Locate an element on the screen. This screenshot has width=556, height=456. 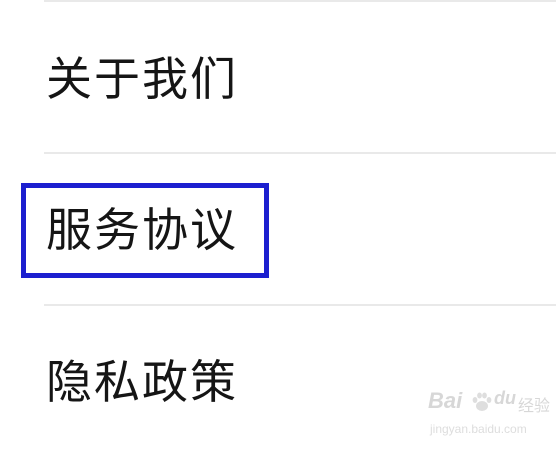
menu-item-label: 隐私政策 is located at coordinates (142, 382).